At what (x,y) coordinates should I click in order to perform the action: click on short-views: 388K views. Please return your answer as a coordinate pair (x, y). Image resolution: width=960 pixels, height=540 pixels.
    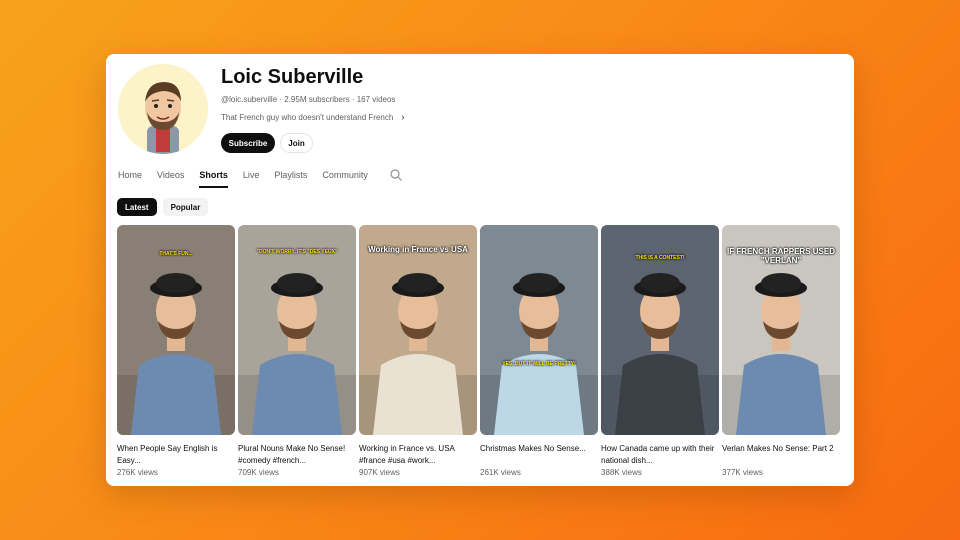
    Looking at the image, I should click on (621, 472).